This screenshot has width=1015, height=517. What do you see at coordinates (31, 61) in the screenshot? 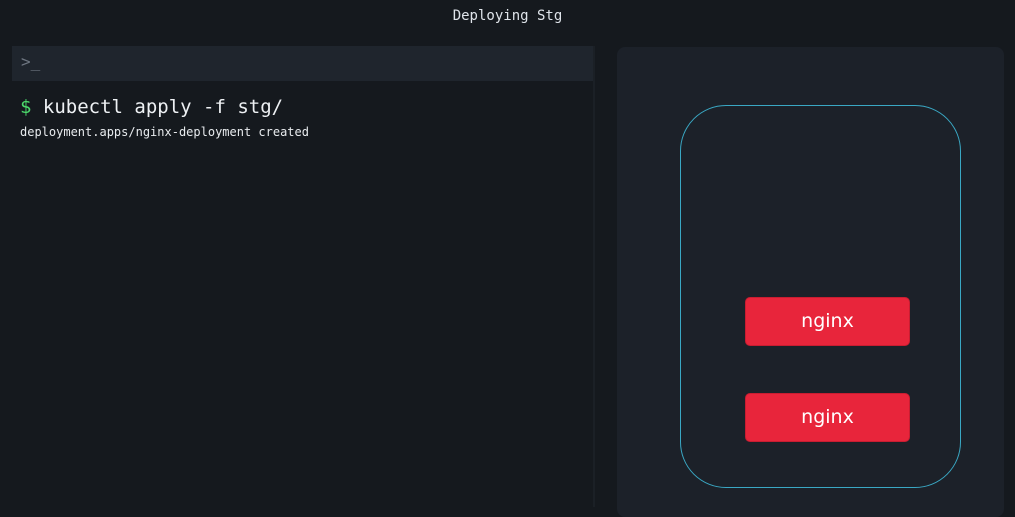
I see `terminal-prompt-icon: >_` at bounding box center [31, 61].